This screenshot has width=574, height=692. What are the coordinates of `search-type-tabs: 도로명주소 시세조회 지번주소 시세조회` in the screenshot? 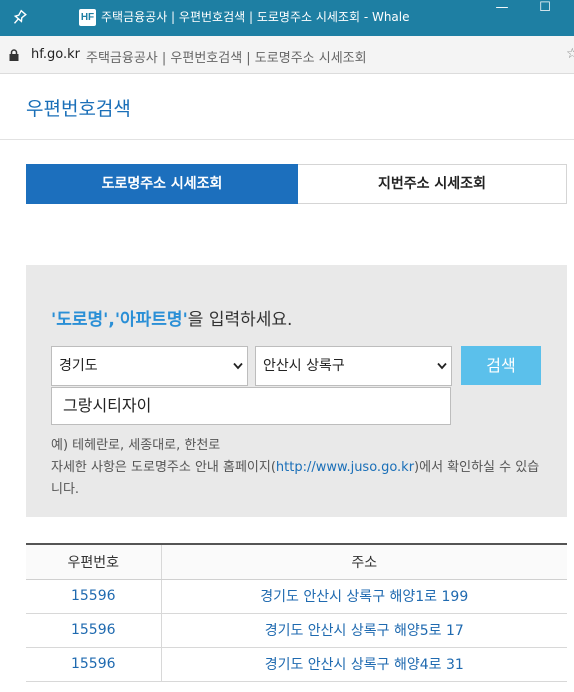 It's located at (296, 184).